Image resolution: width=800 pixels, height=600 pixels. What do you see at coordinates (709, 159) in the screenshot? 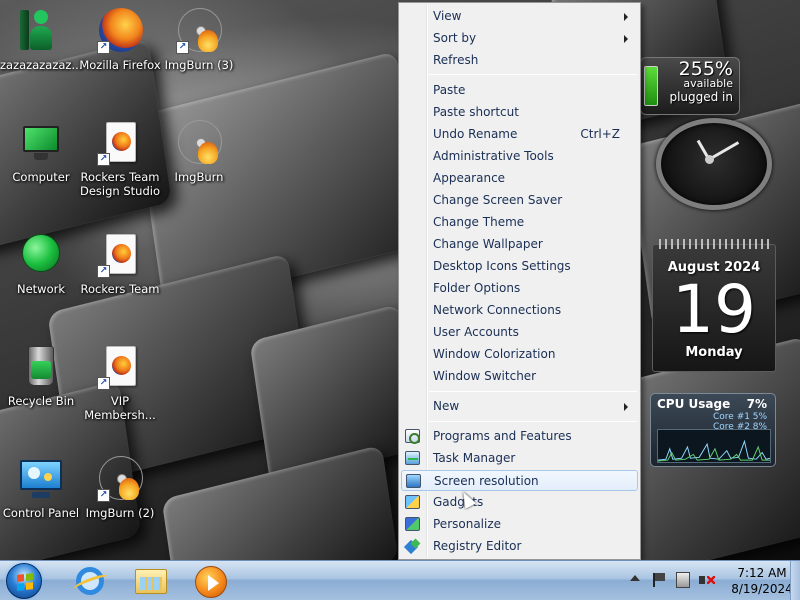
I see `clock-center` at bounding box center [709, 159].